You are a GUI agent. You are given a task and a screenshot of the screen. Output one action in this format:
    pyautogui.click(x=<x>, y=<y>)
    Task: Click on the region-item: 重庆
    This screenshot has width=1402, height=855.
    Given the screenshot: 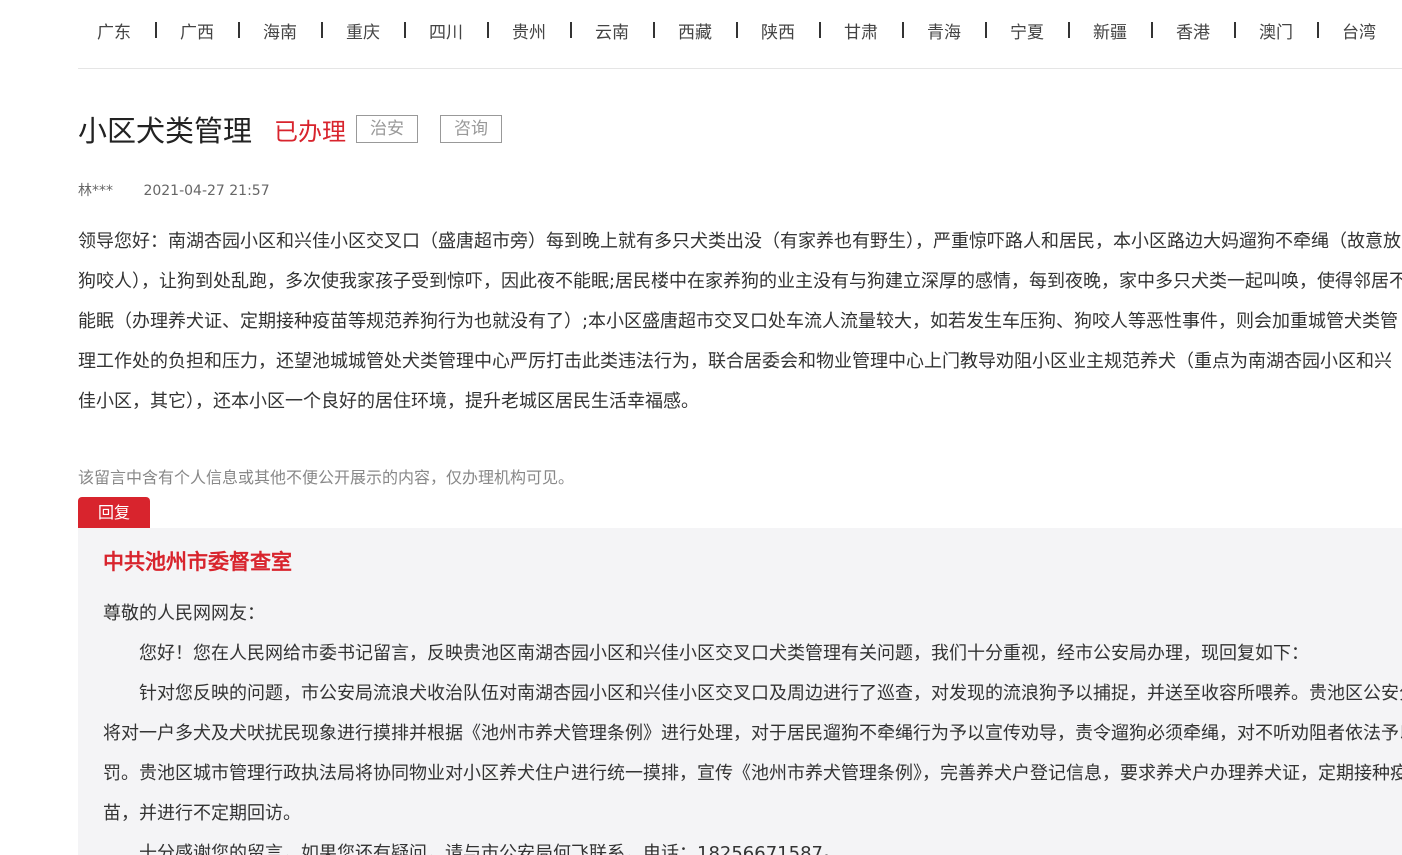 What is the action you would take?
    pyautogui.click(x=387, y=30)
    